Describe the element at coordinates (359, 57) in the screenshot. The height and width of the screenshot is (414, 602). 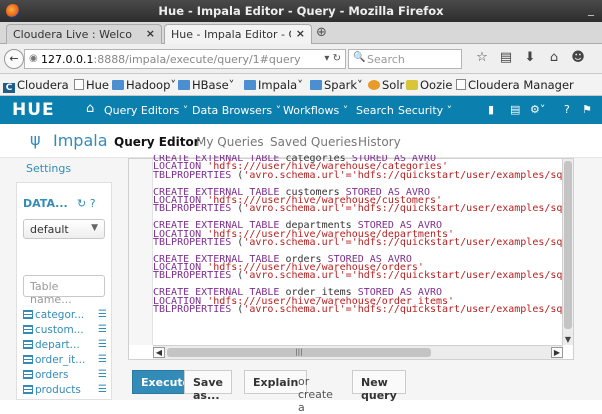
I see `search-icon: 🔍` at that location.